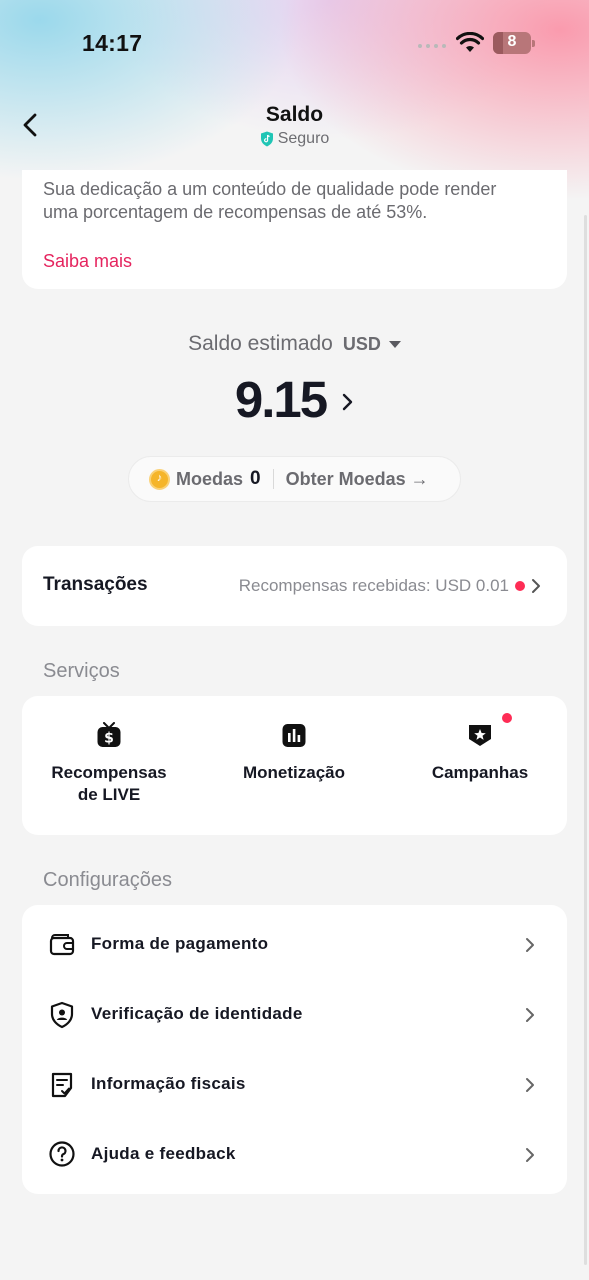 The height and width of the screenshot is (1280, 589). What do you see at coordinates (266, 139) in the screenshot?
I see `secure-shield-icon` at bounding box center [266, 139].